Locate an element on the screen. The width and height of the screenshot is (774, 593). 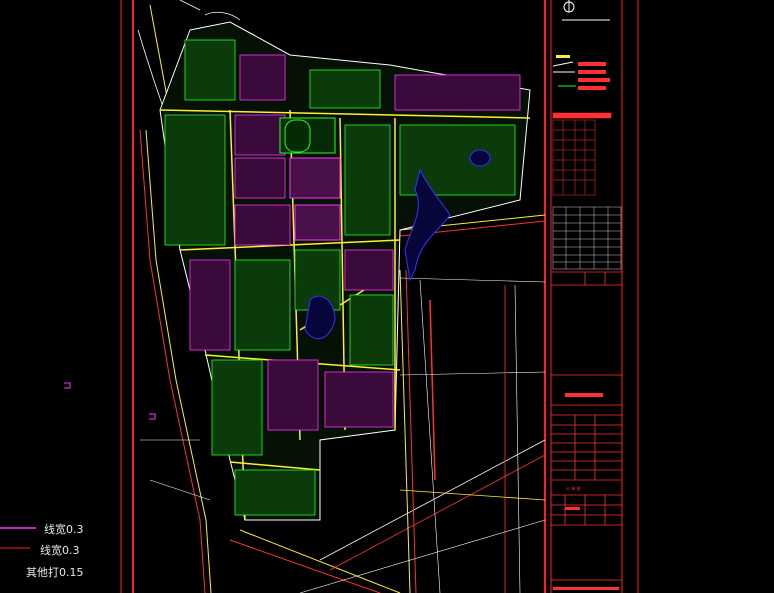
legend-label-red: 线宽0.3 is located at coordinates (60, 550).